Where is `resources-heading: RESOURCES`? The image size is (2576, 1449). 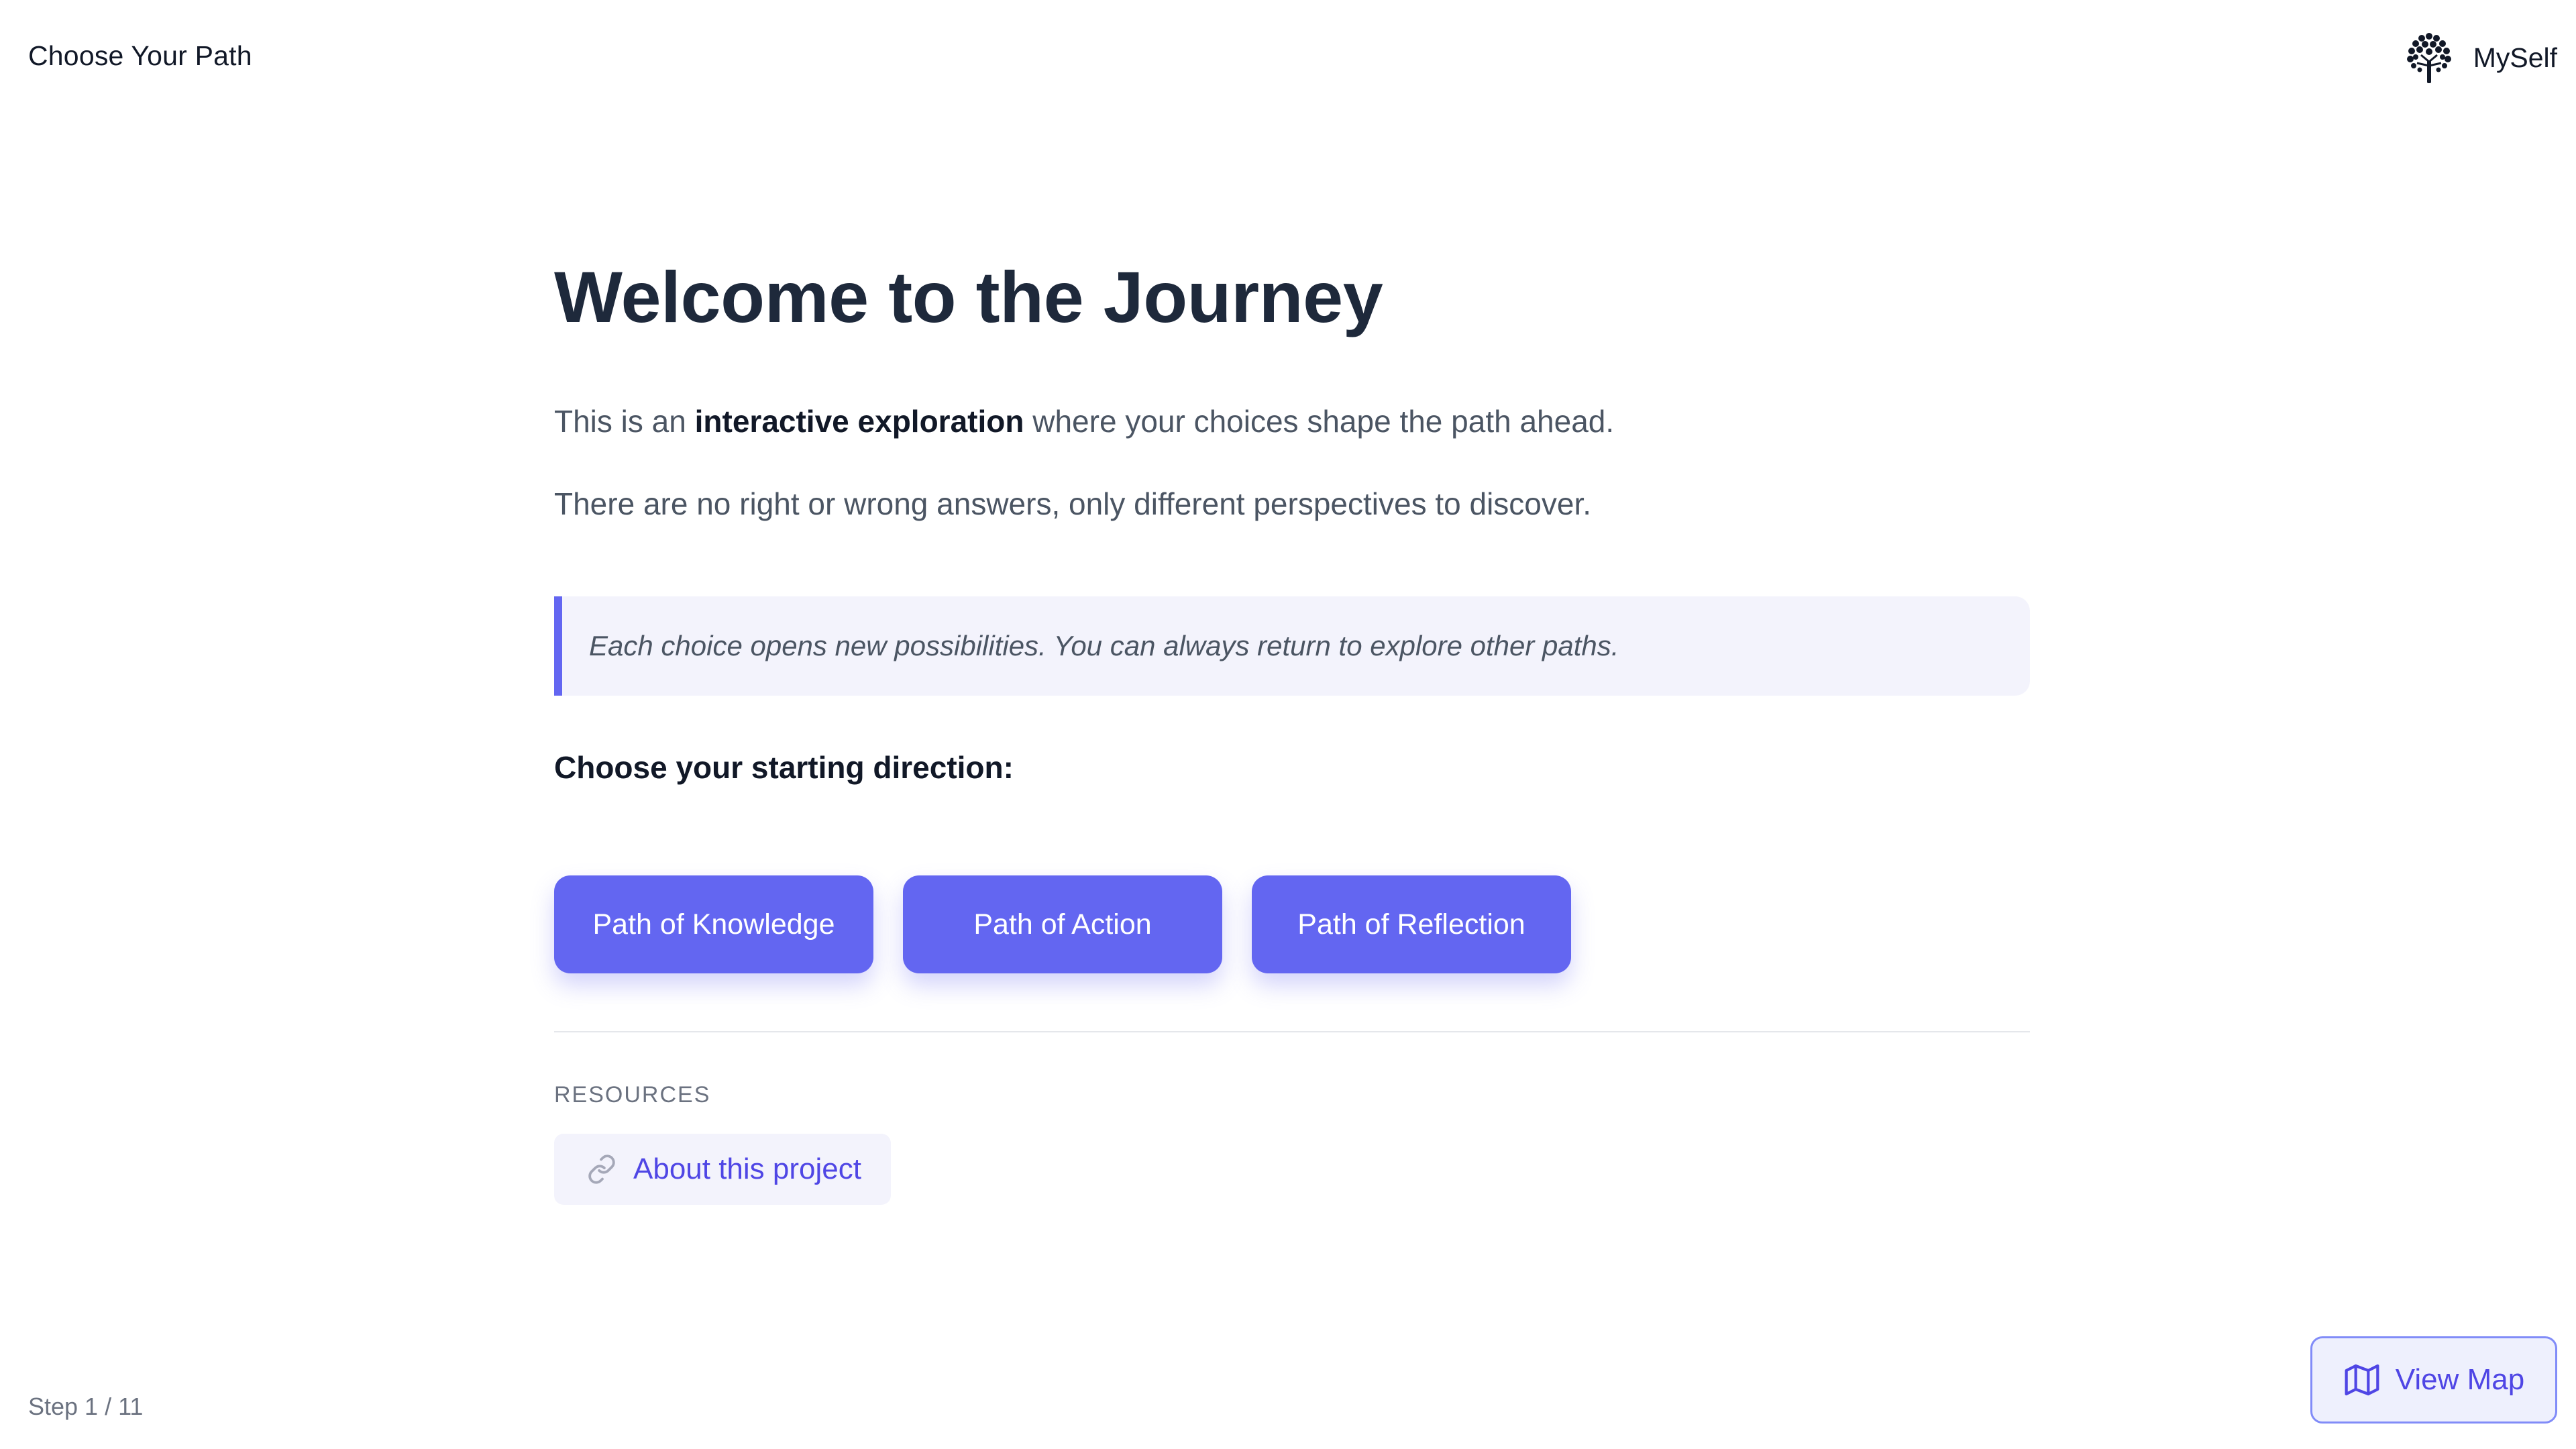
resources-heading: RESOURCES is located at coordinates (632, 1095).